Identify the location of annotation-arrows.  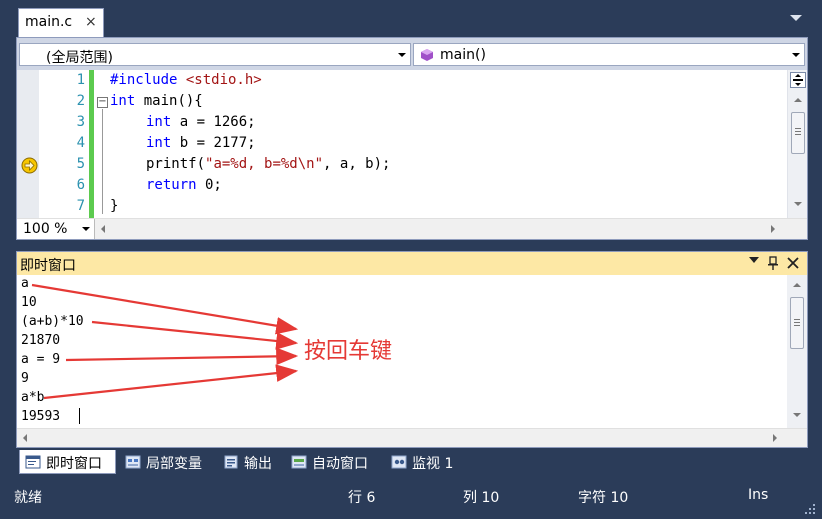
(165, 341).